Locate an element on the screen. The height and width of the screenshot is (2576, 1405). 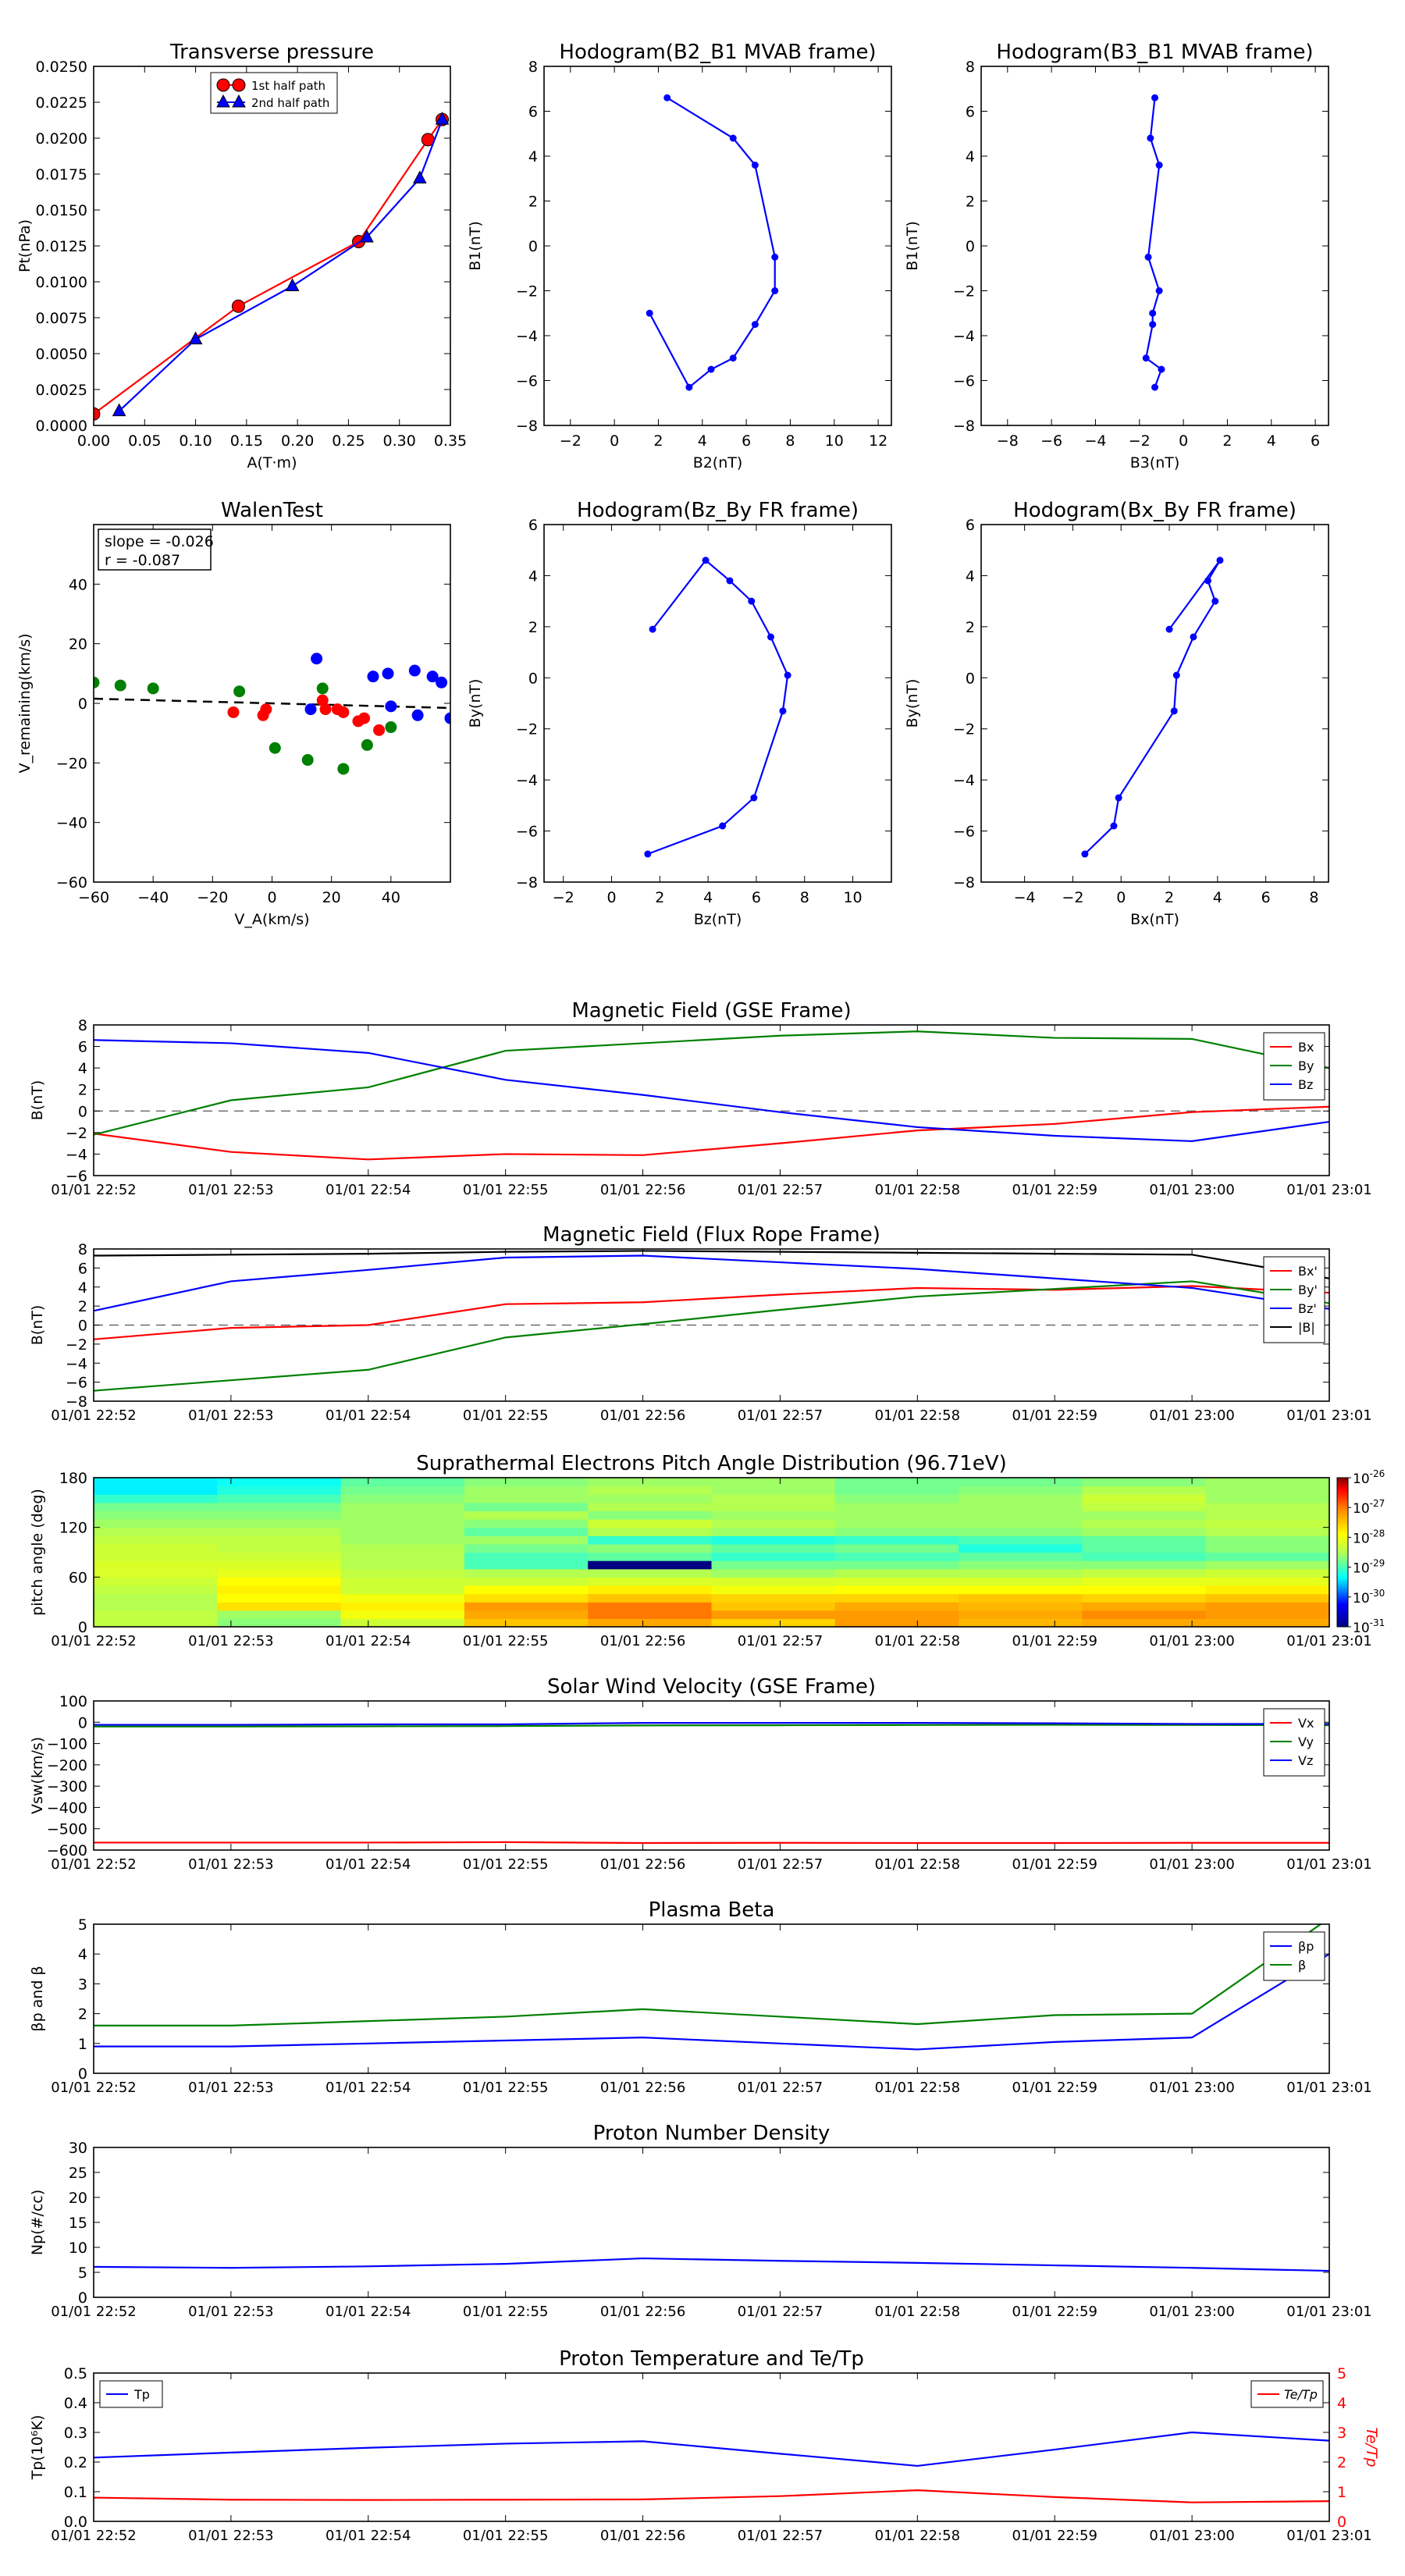
x-tick-label: 2 is located at coordinates (659, 898).